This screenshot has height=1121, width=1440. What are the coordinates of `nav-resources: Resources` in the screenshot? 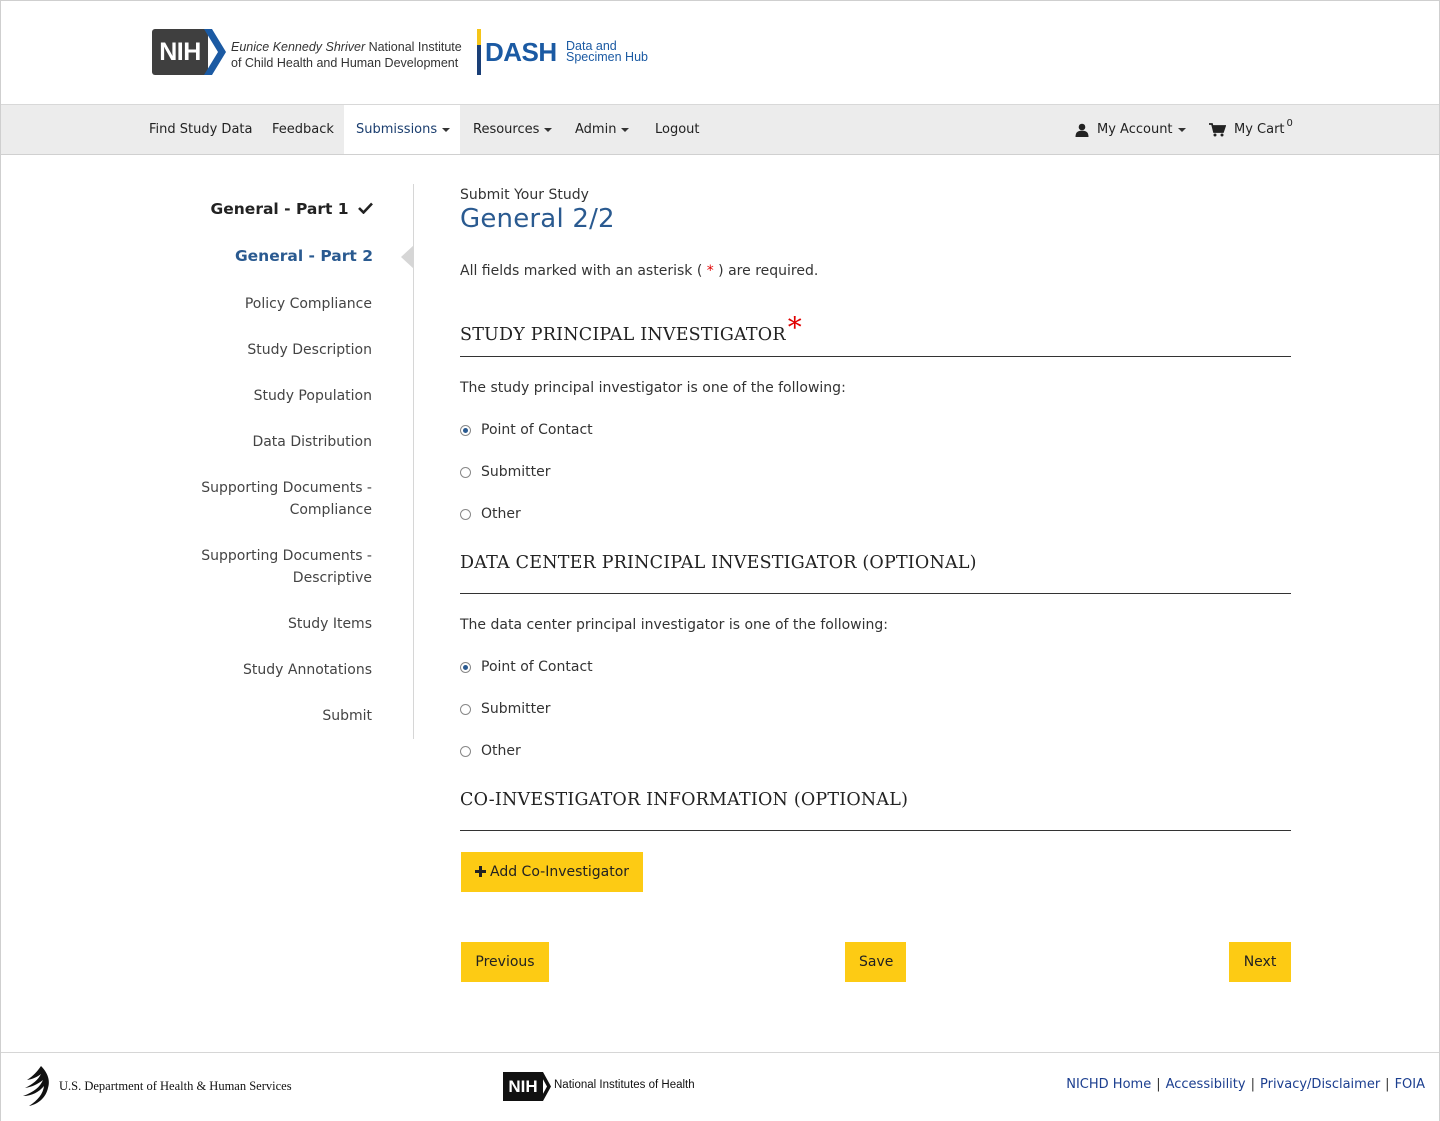 It's located at (513, 129).